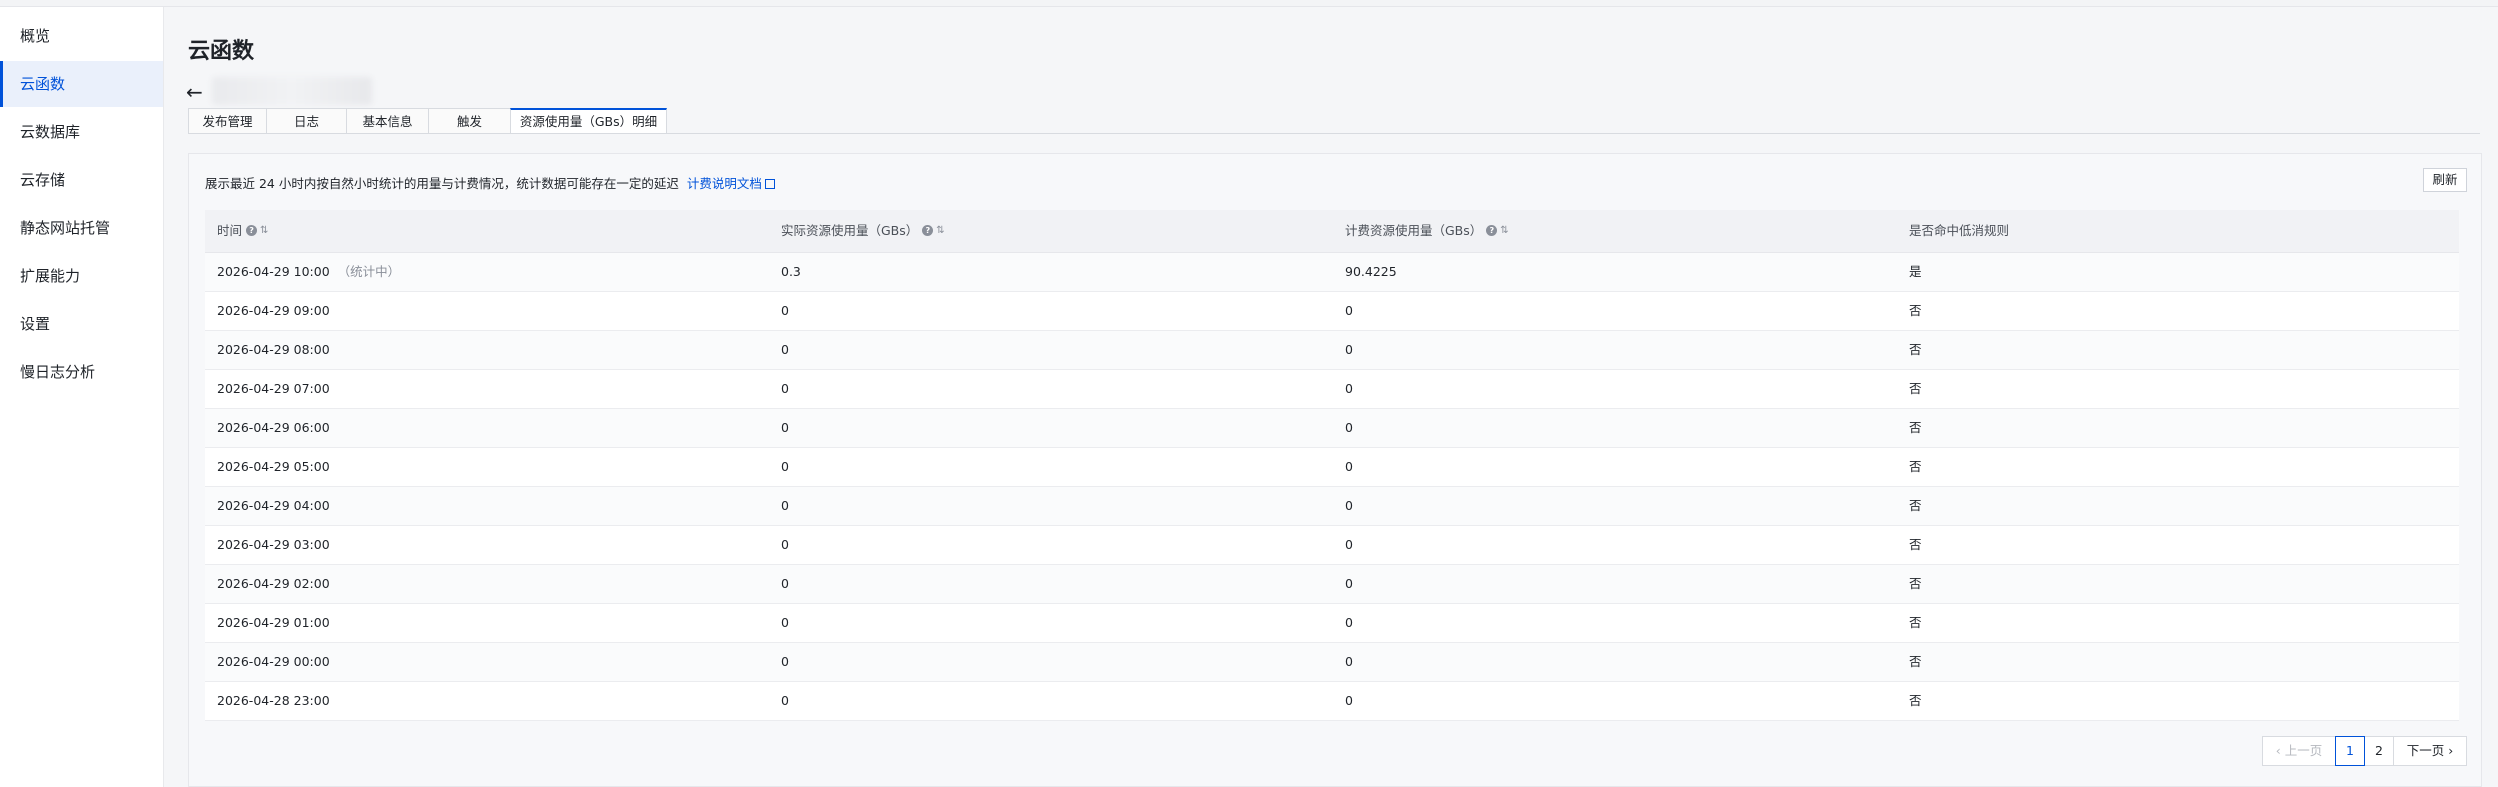  What do you see at coordinates (2451, 750) in the screenshot?
I see `chevron-right-icon: ›` at bounding box center [2451, 750].